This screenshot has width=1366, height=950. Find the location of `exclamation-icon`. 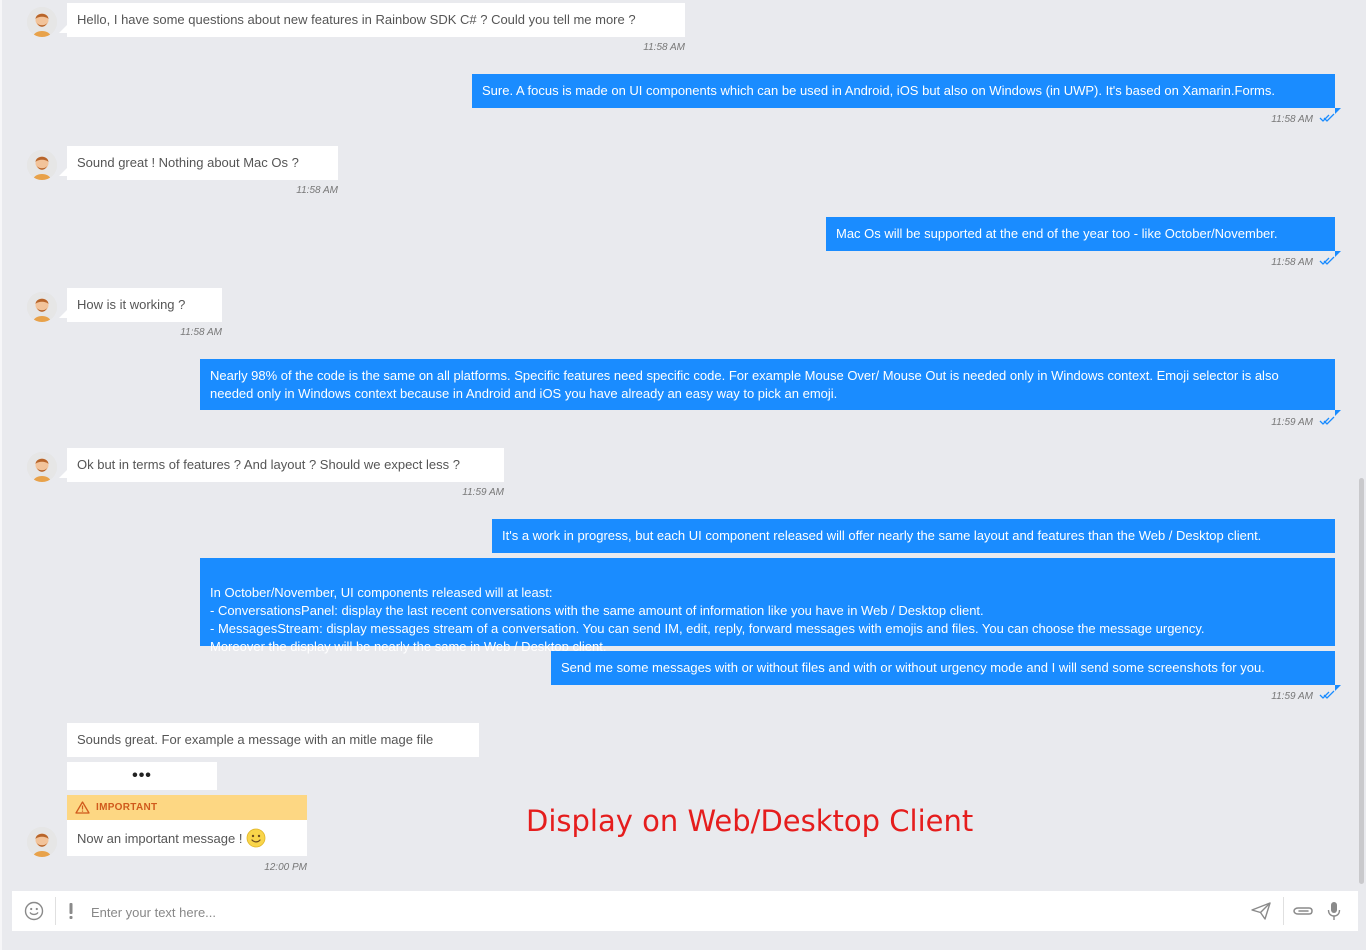

exclamation-icon is located at coordinates (71, 911).